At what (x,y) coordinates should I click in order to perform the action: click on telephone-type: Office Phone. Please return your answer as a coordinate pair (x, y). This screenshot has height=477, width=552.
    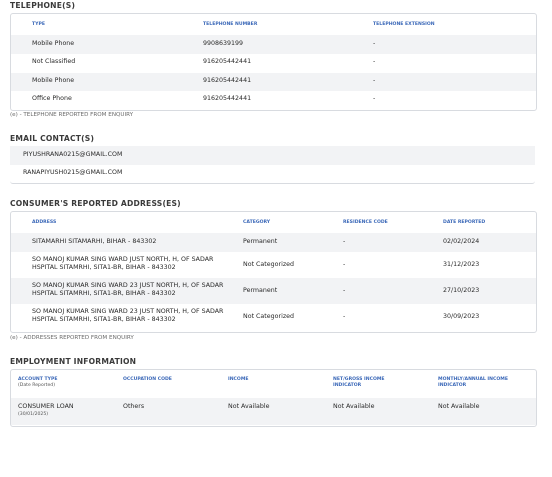
    Looking at the image, I should click on (52, 98).